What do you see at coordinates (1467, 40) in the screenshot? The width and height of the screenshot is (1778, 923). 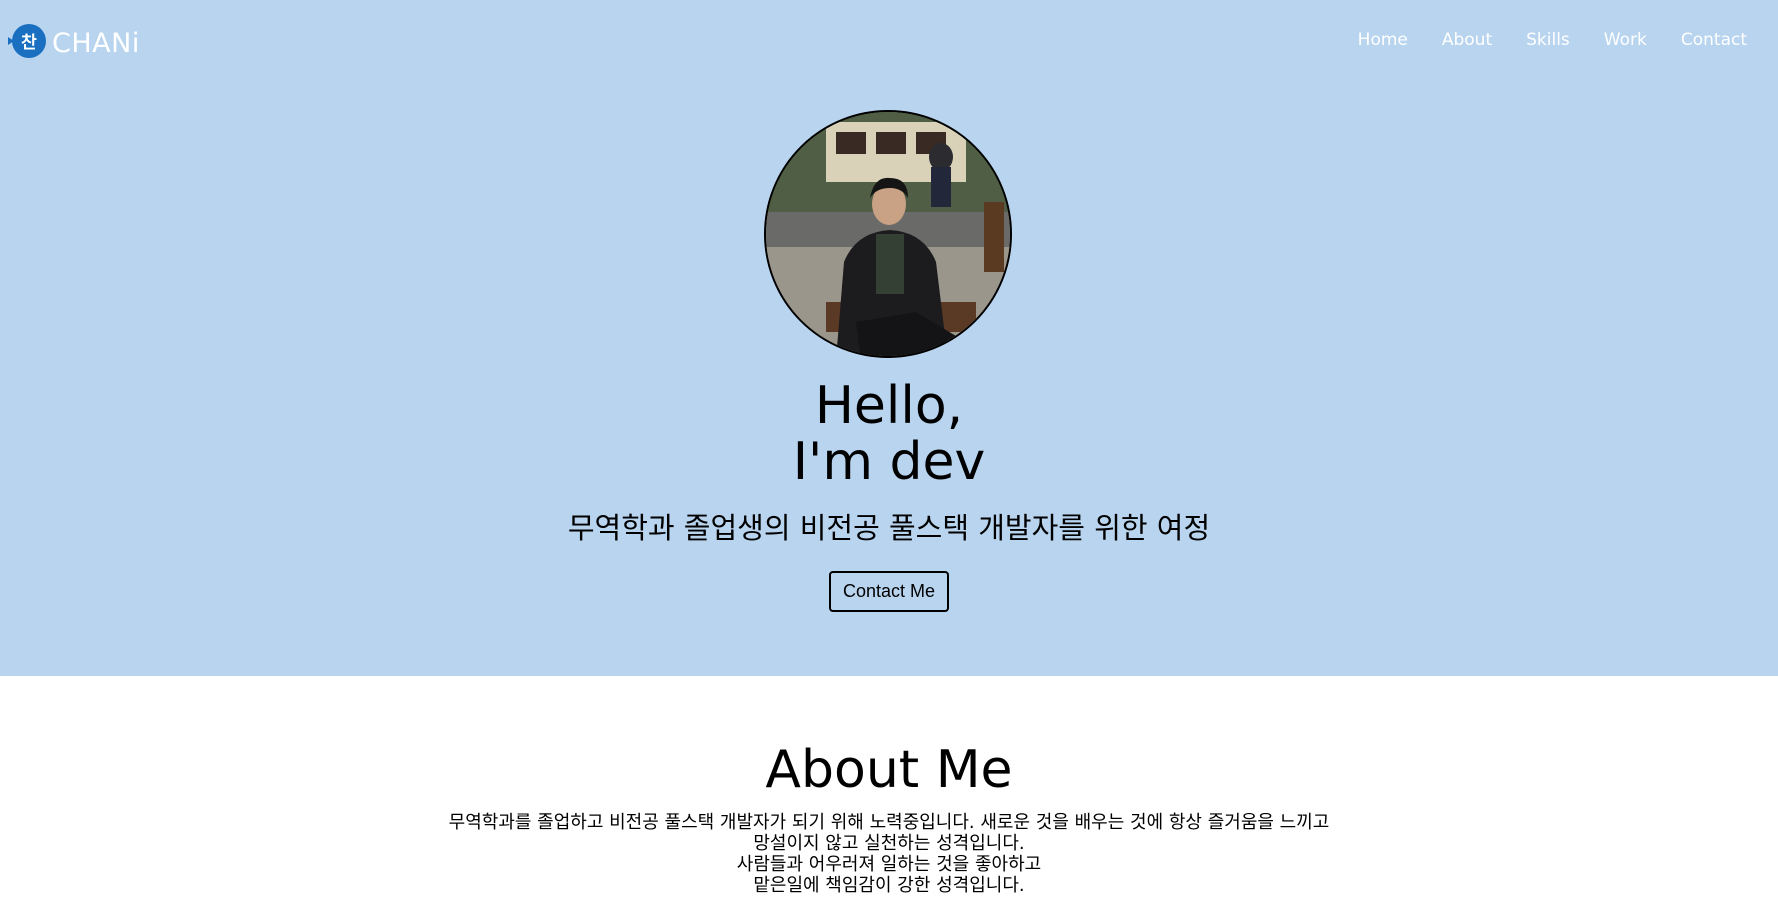 I see `nav-about: About` at bounding box center [1467, 40].